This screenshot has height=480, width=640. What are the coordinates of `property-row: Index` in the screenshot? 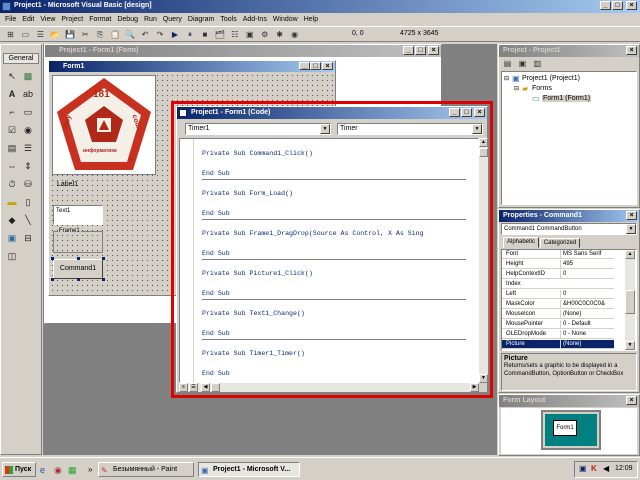 It's located at (558, 284).